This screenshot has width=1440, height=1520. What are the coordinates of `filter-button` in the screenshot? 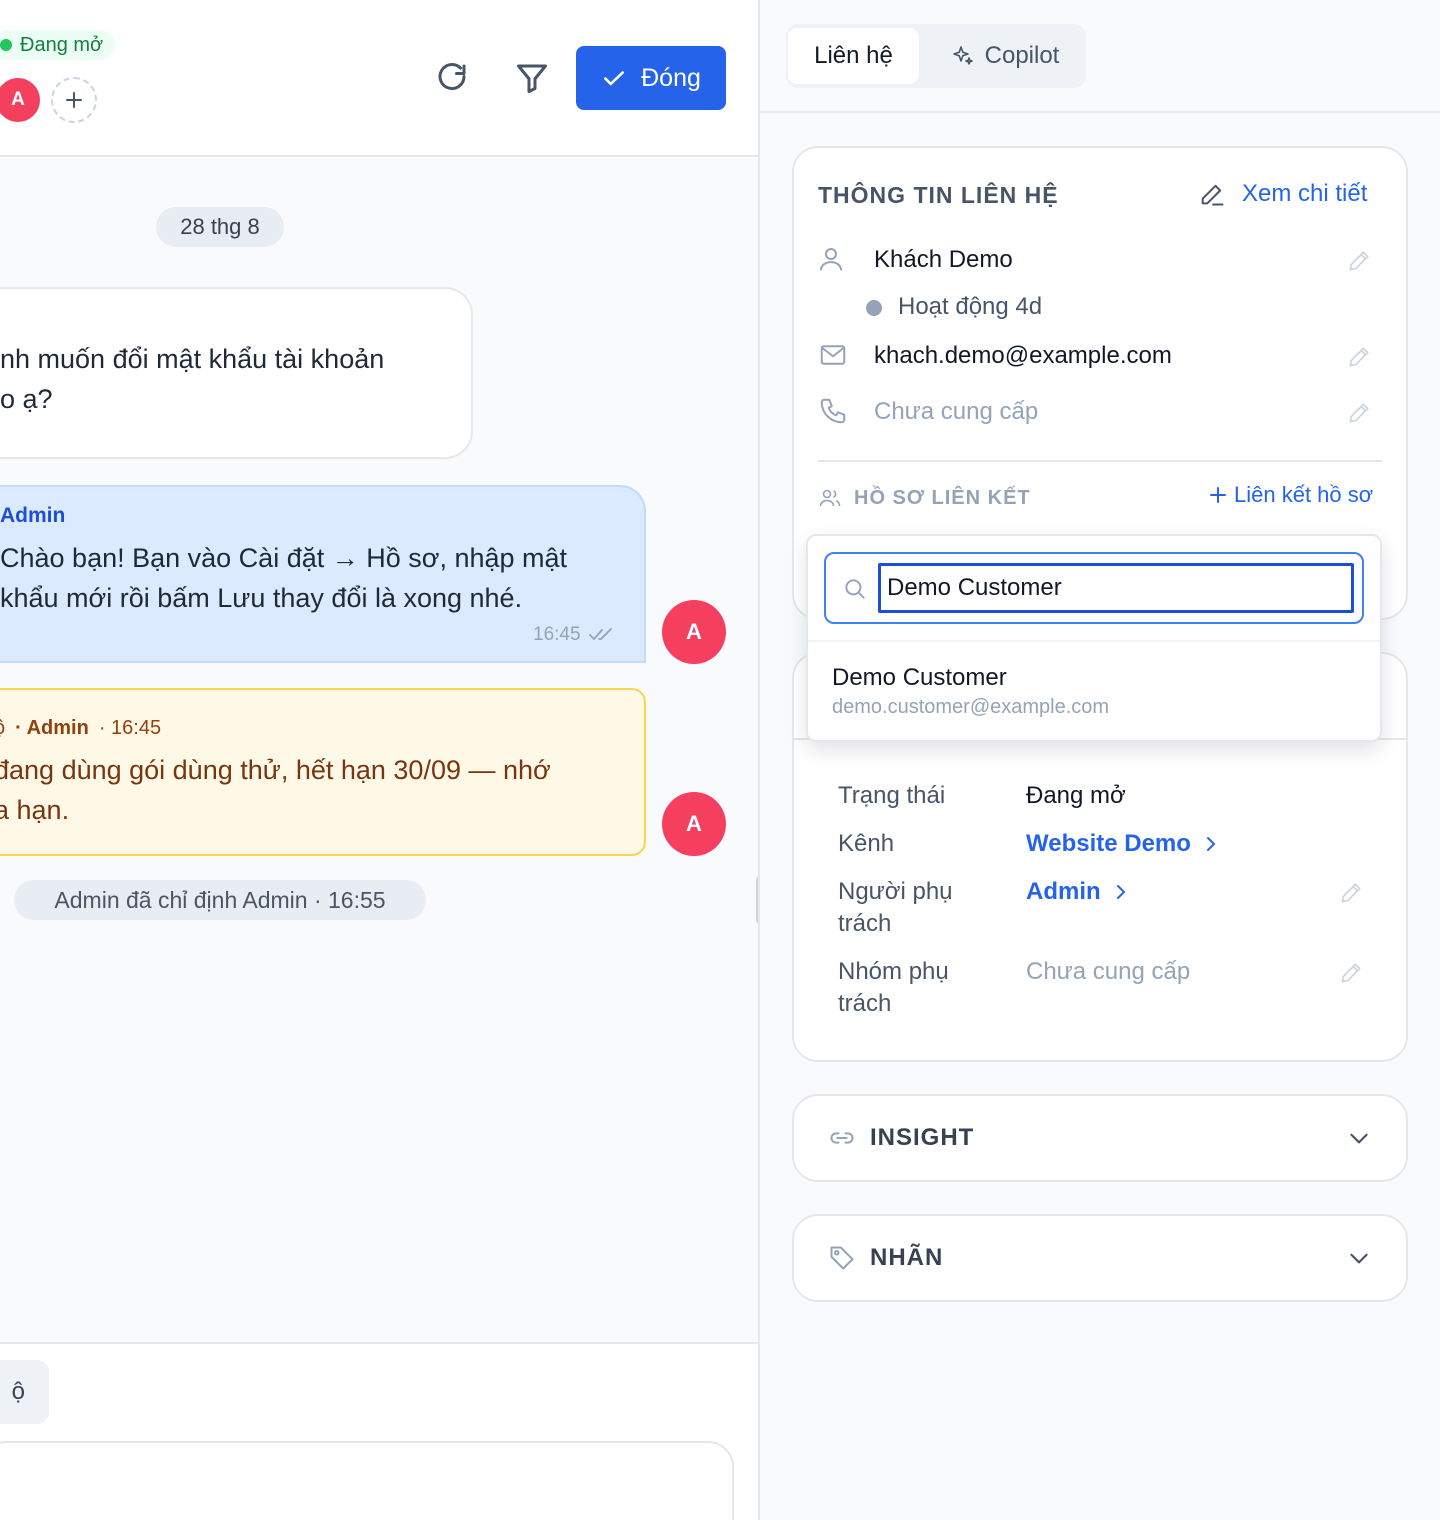 It's located at (532, 78).